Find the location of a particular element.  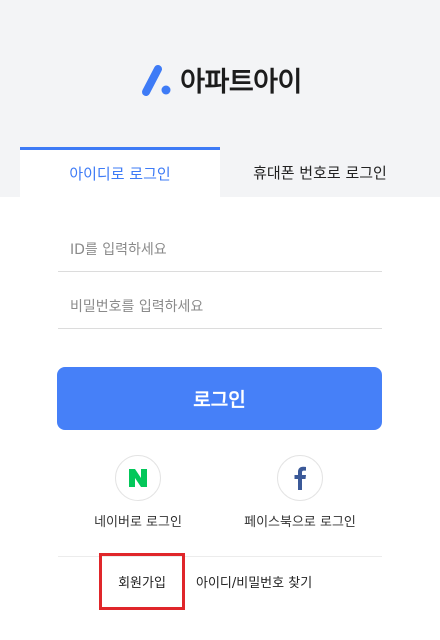

signup-label: 회원가입 is located at coordinates (142, 583).